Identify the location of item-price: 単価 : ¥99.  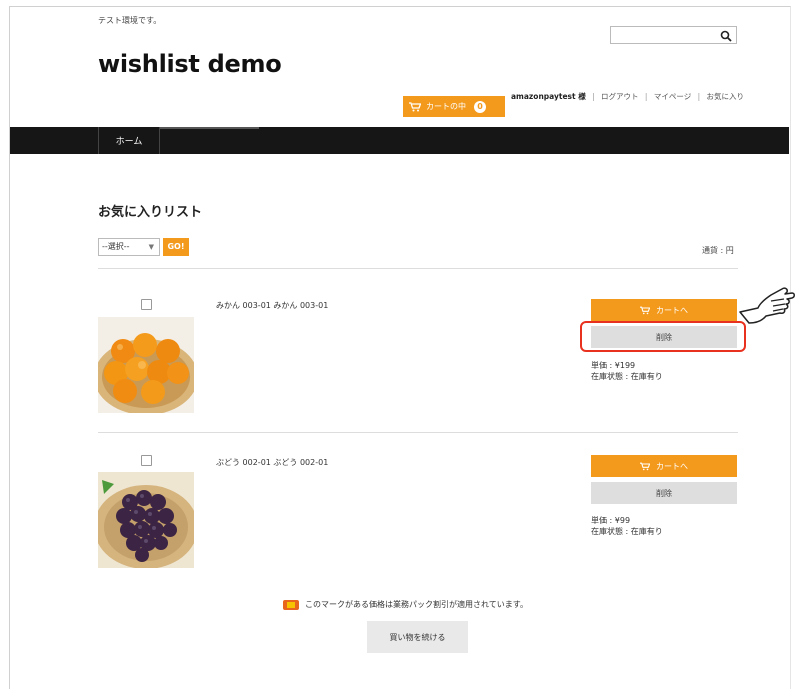
(611, 520).